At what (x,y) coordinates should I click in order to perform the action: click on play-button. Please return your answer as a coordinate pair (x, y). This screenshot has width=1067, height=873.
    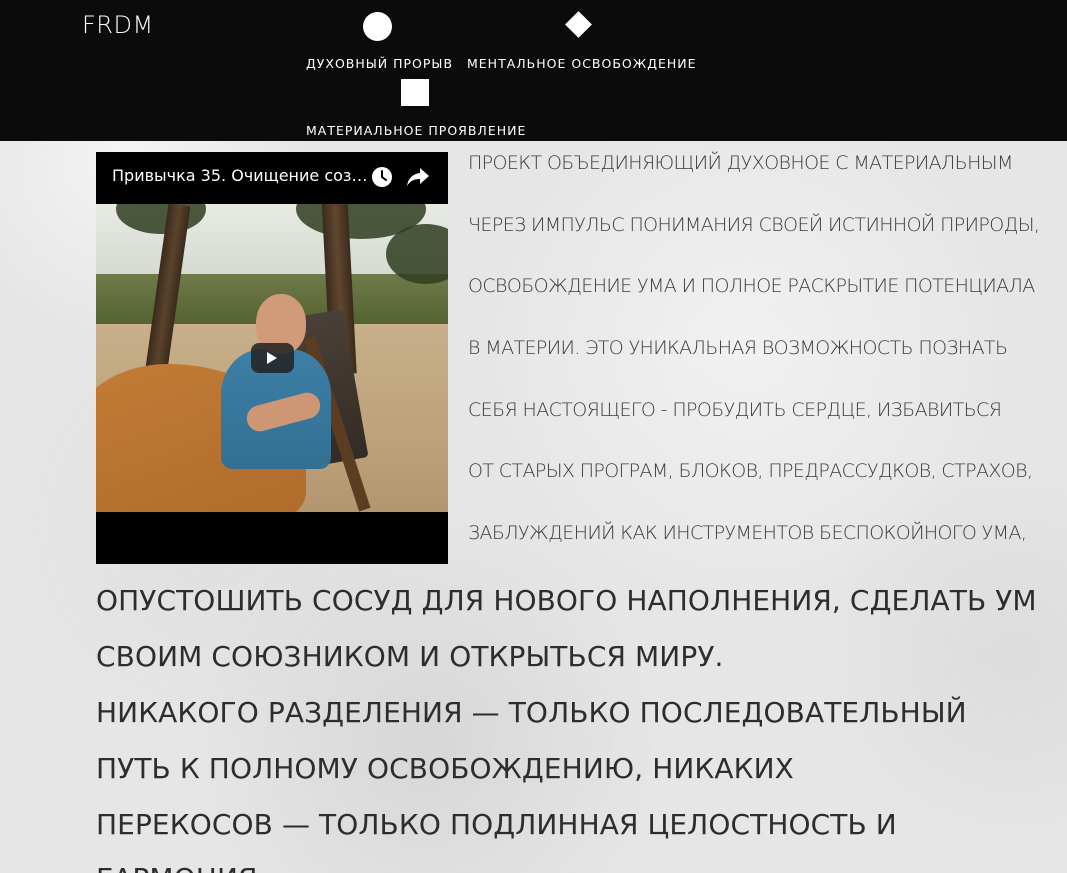
    Looking at the image, I should click on (272, 358).